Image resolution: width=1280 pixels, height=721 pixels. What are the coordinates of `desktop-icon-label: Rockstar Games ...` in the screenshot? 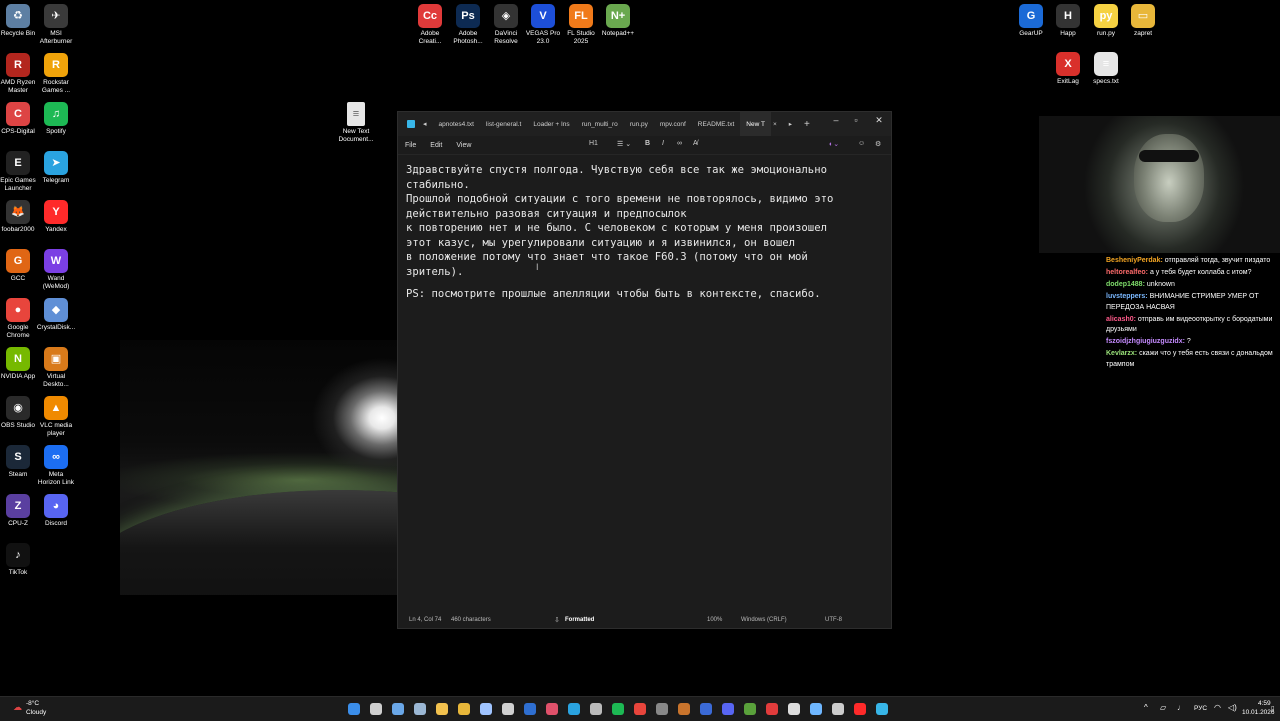 It's located at (56, 86).